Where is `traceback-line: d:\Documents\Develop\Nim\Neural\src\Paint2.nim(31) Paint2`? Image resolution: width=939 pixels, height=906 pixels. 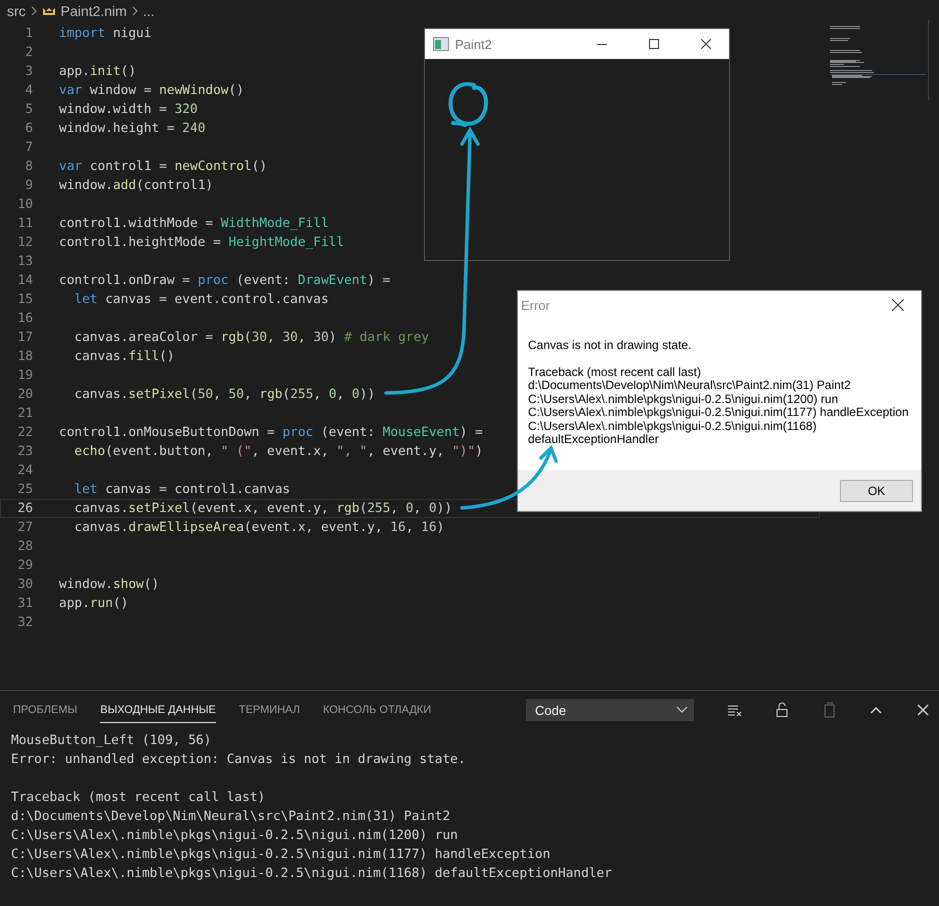
traceback-line: d:\Documents\Develop\Nim\Neural\src\Paint2.nim(31) Paint2 is located at coordinates (690, 385).